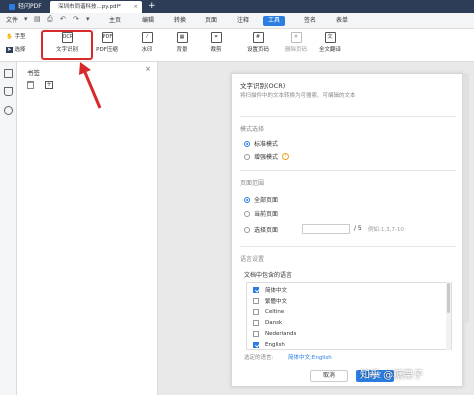 The width and height of the screenshot is (474, 395). Describe the element at coordinates (8, 110) in the screenshot. I see `search-icon` at that location.